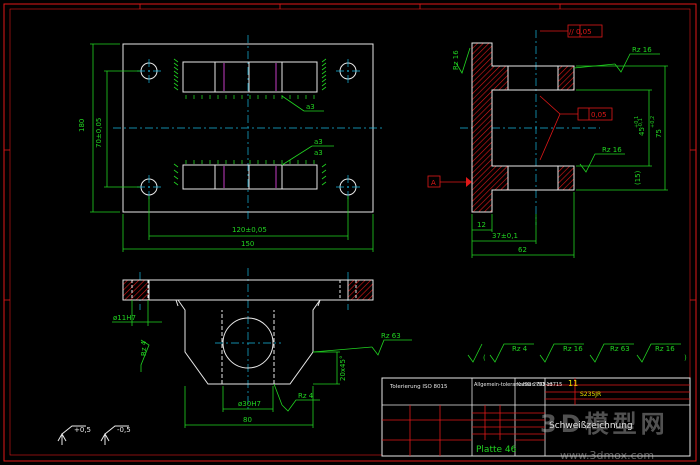  I want to click on chamfer-dim: 20x45°, so click(343, 368).